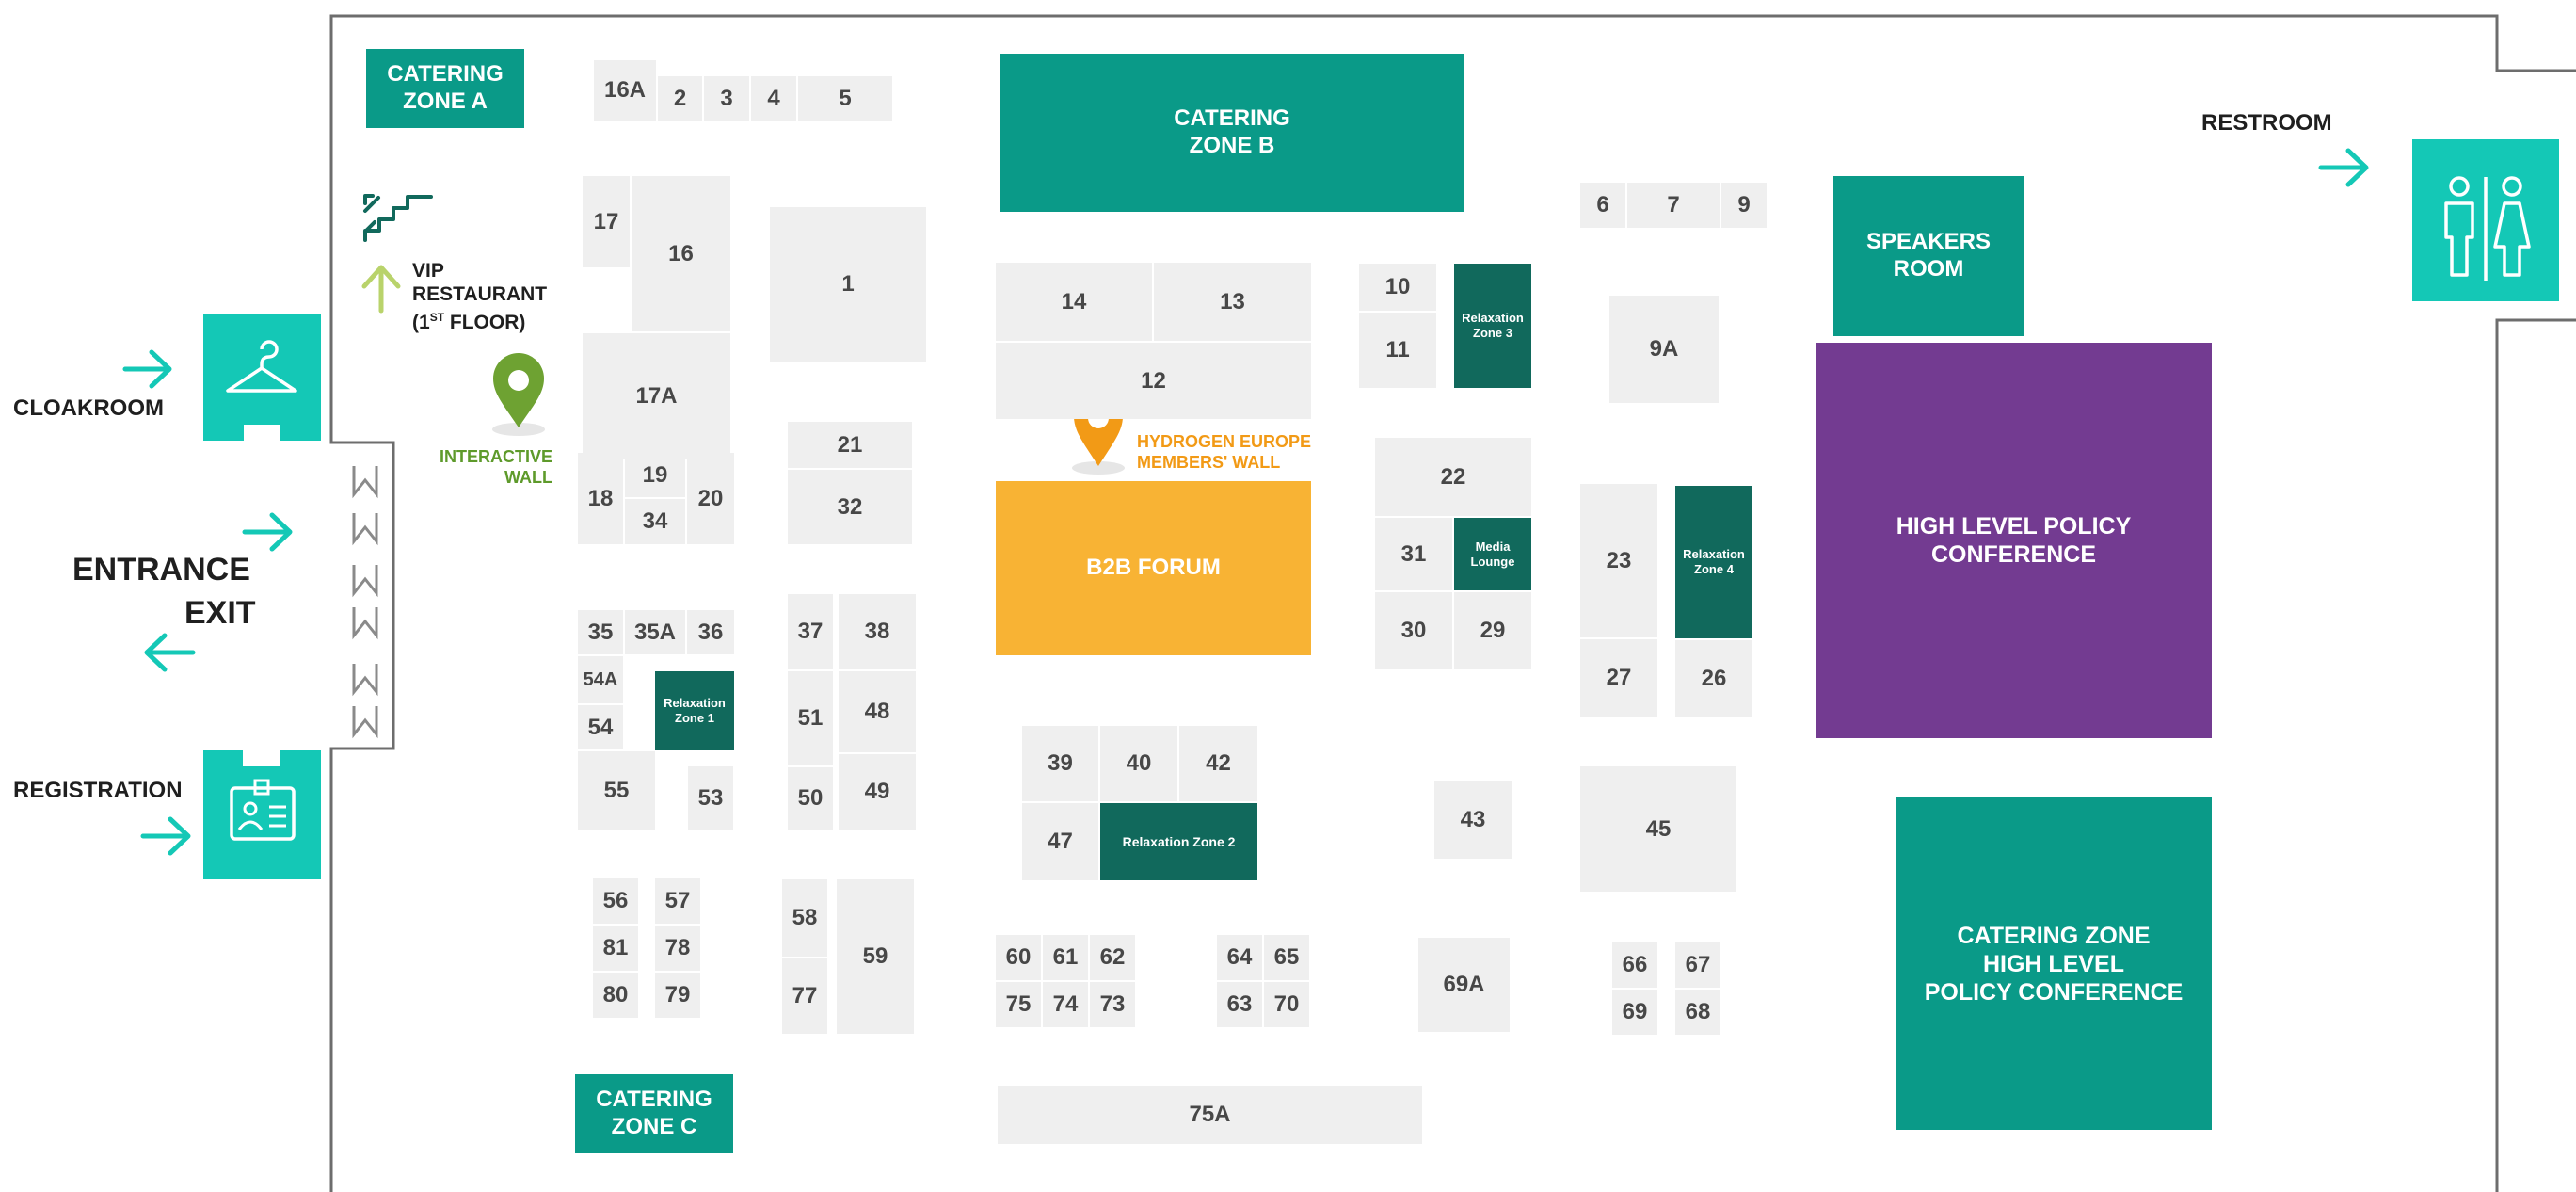  What do you see at coordinates (600, 727) in the screenshot?
I see `booth-54: 54` at bounding box center [600, 727].